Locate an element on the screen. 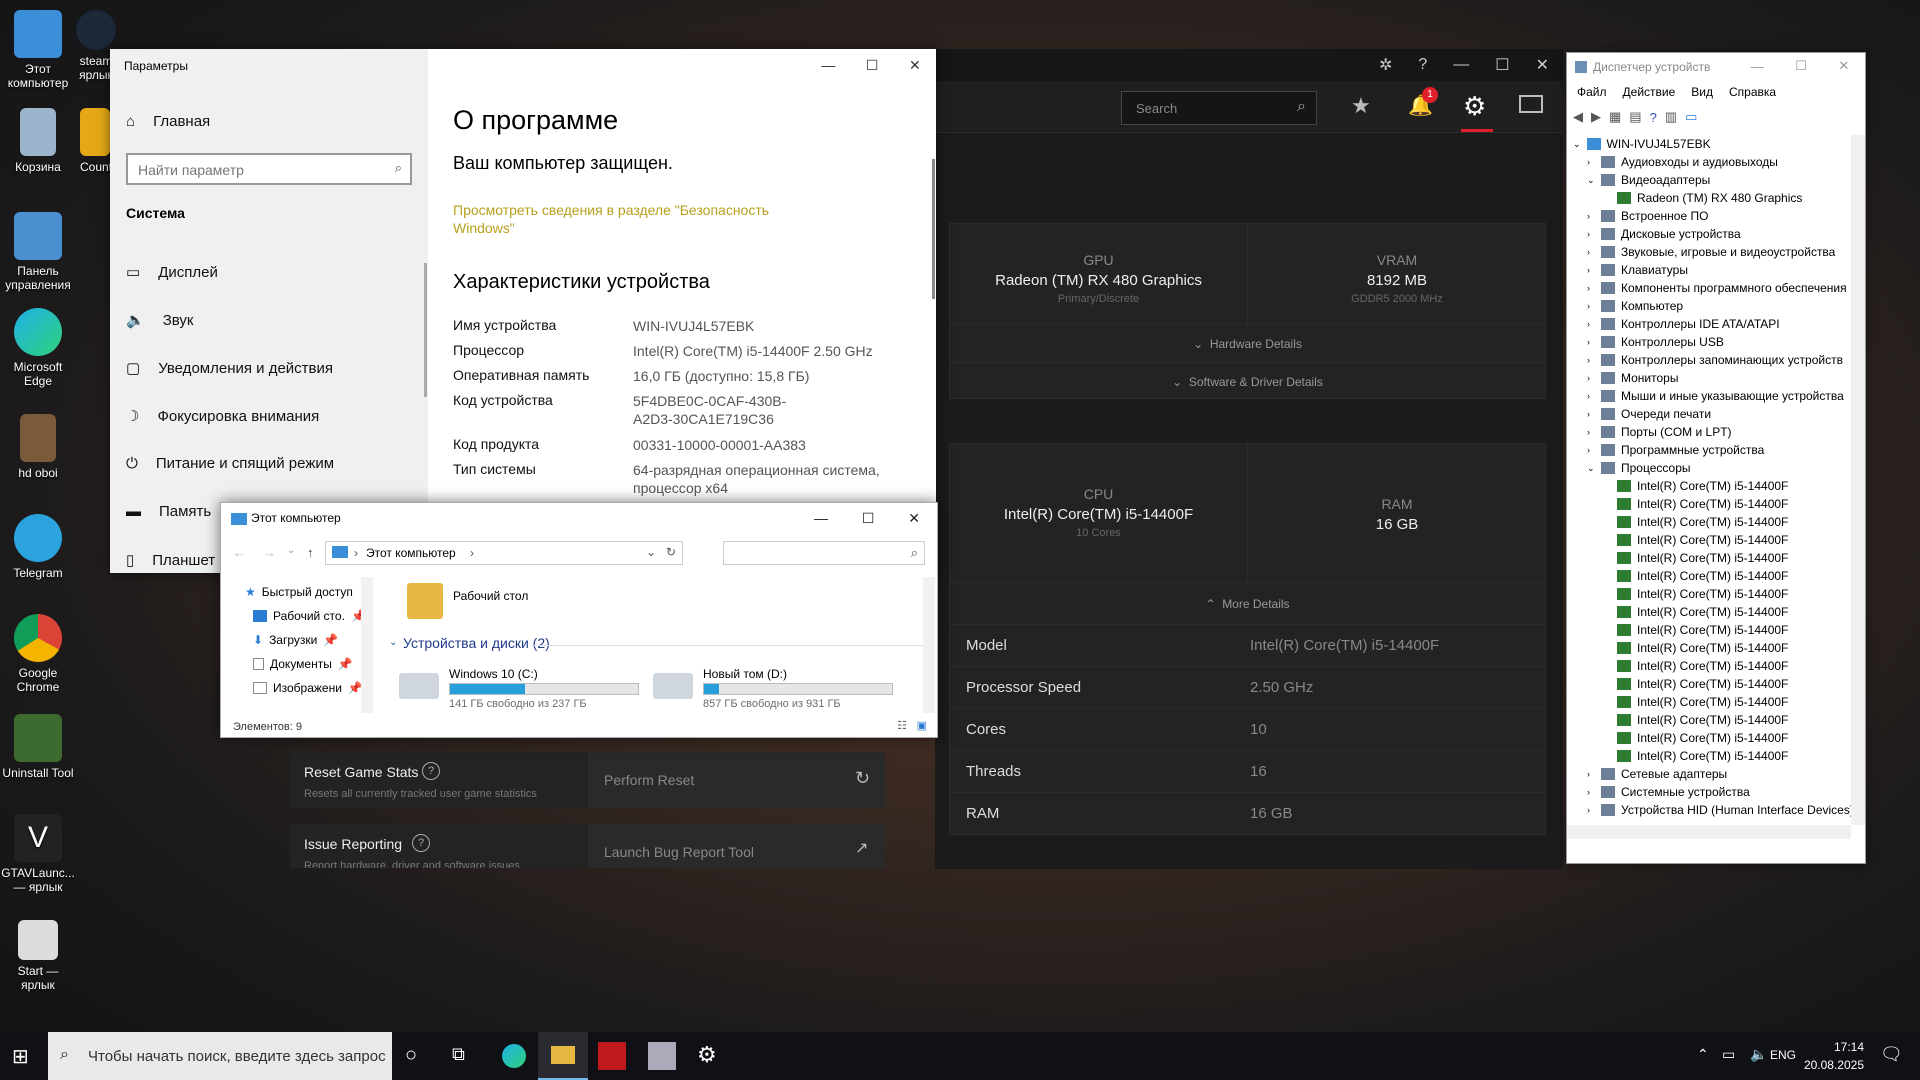 The width and height of the screenshot is (1920, 1080). cortana-icon: ○ is located at coordinates (411, 1055).